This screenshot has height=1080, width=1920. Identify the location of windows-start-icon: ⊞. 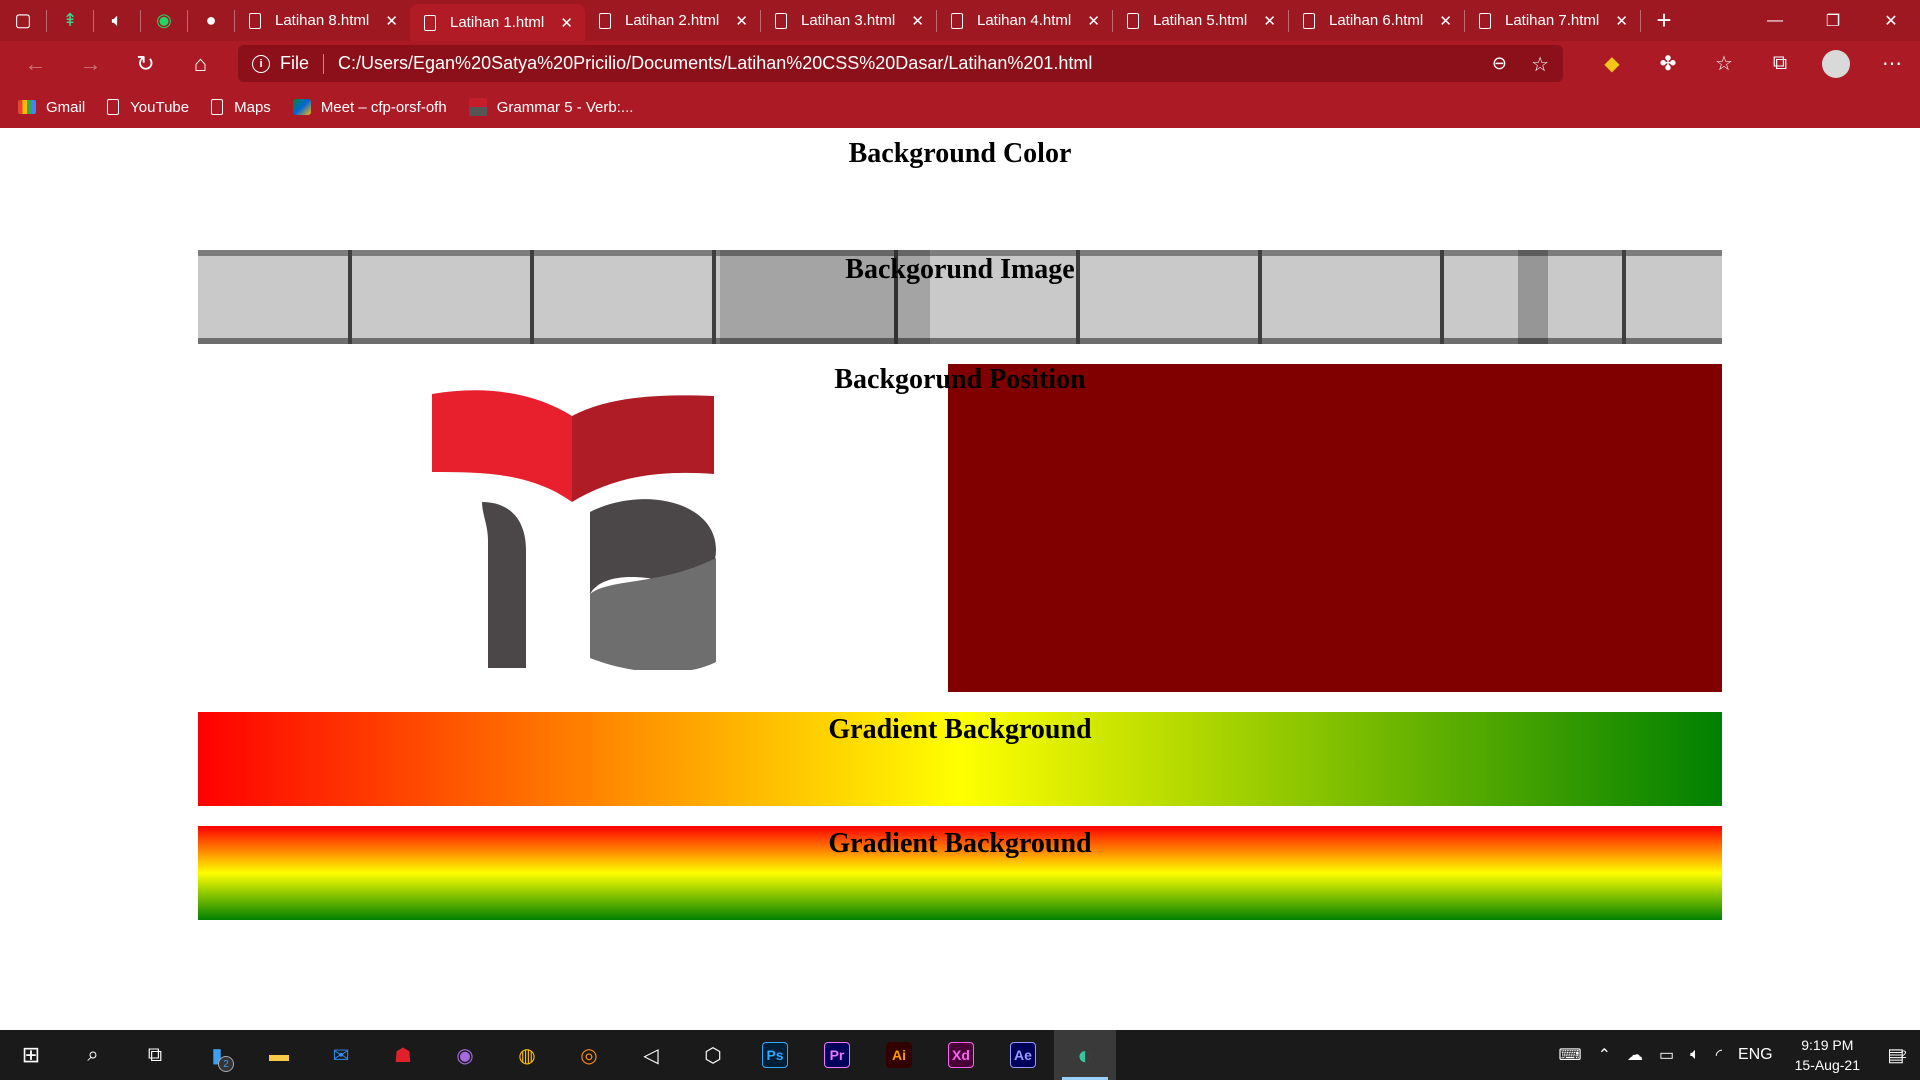
(31, 1055).